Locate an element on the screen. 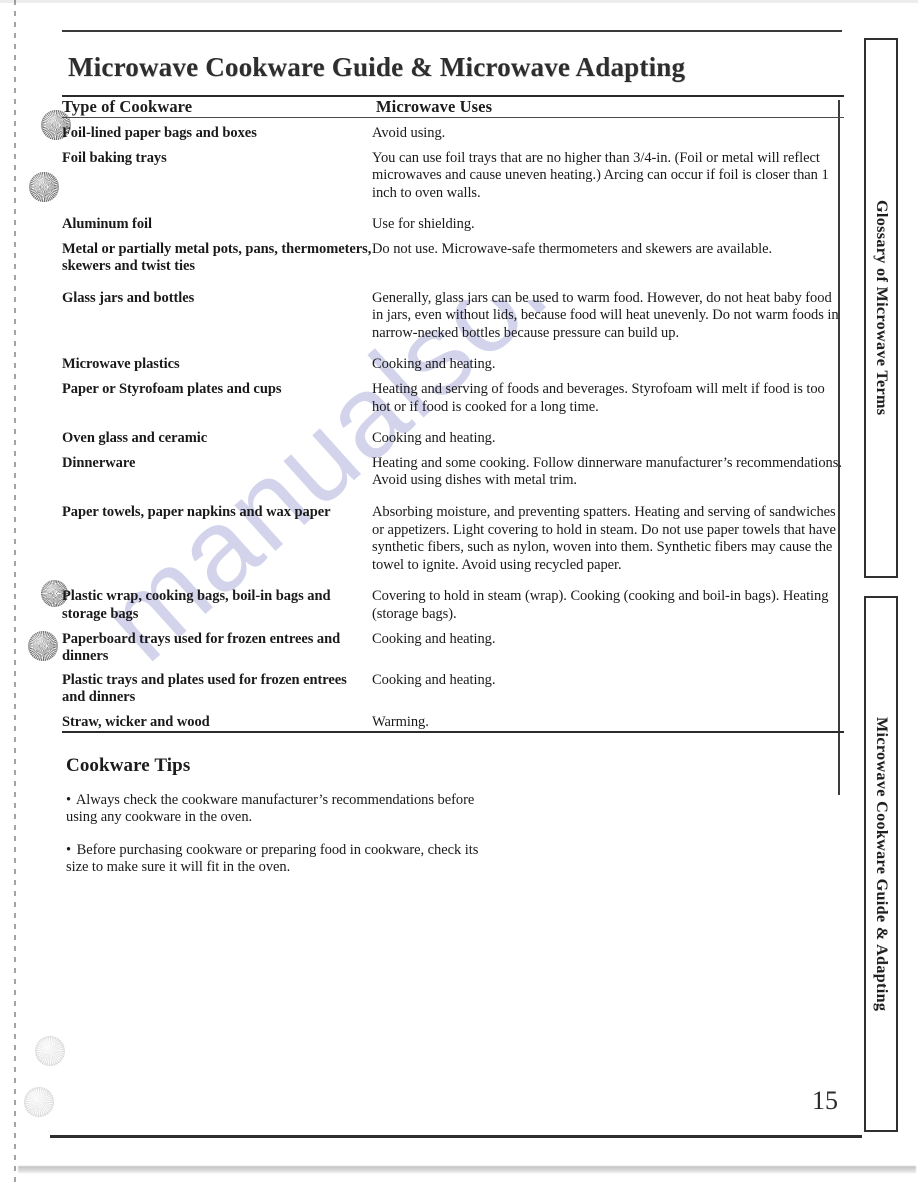 Image resolution: width=918 pixels, height=1188 pixels. cell-cookware-type: Straw, wicker and wood is located at coordinates (136, 721).